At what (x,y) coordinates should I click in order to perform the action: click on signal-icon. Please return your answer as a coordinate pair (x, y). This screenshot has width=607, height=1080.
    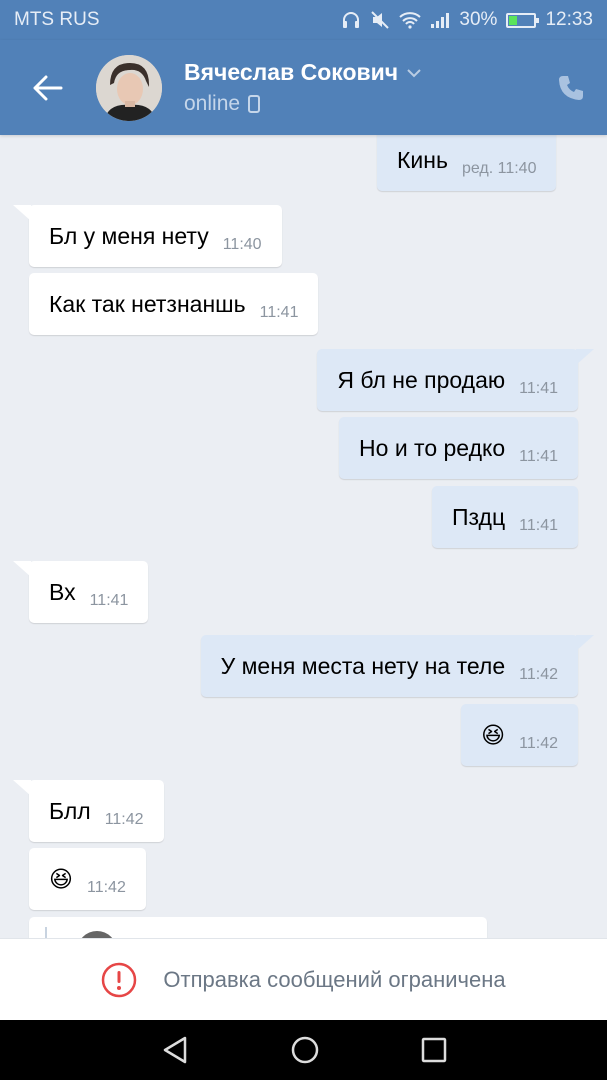
    Looking at the image, I should click on (440, 20).